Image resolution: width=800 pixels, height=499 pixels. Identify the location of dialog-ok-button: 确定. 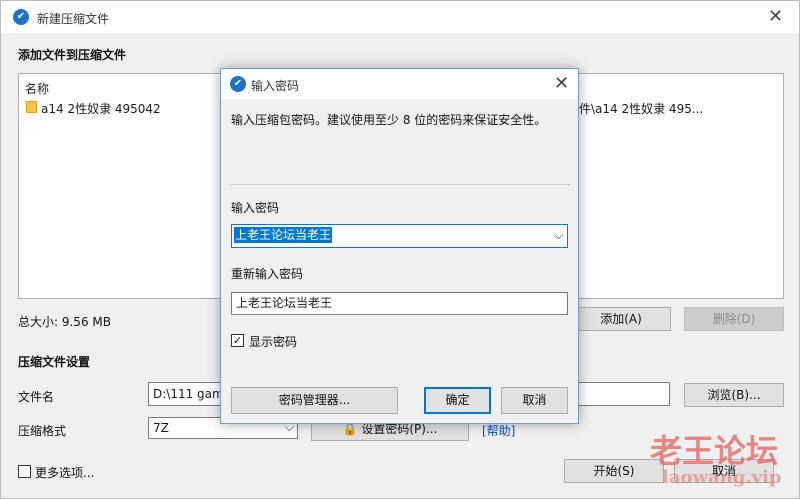
(457, 400).